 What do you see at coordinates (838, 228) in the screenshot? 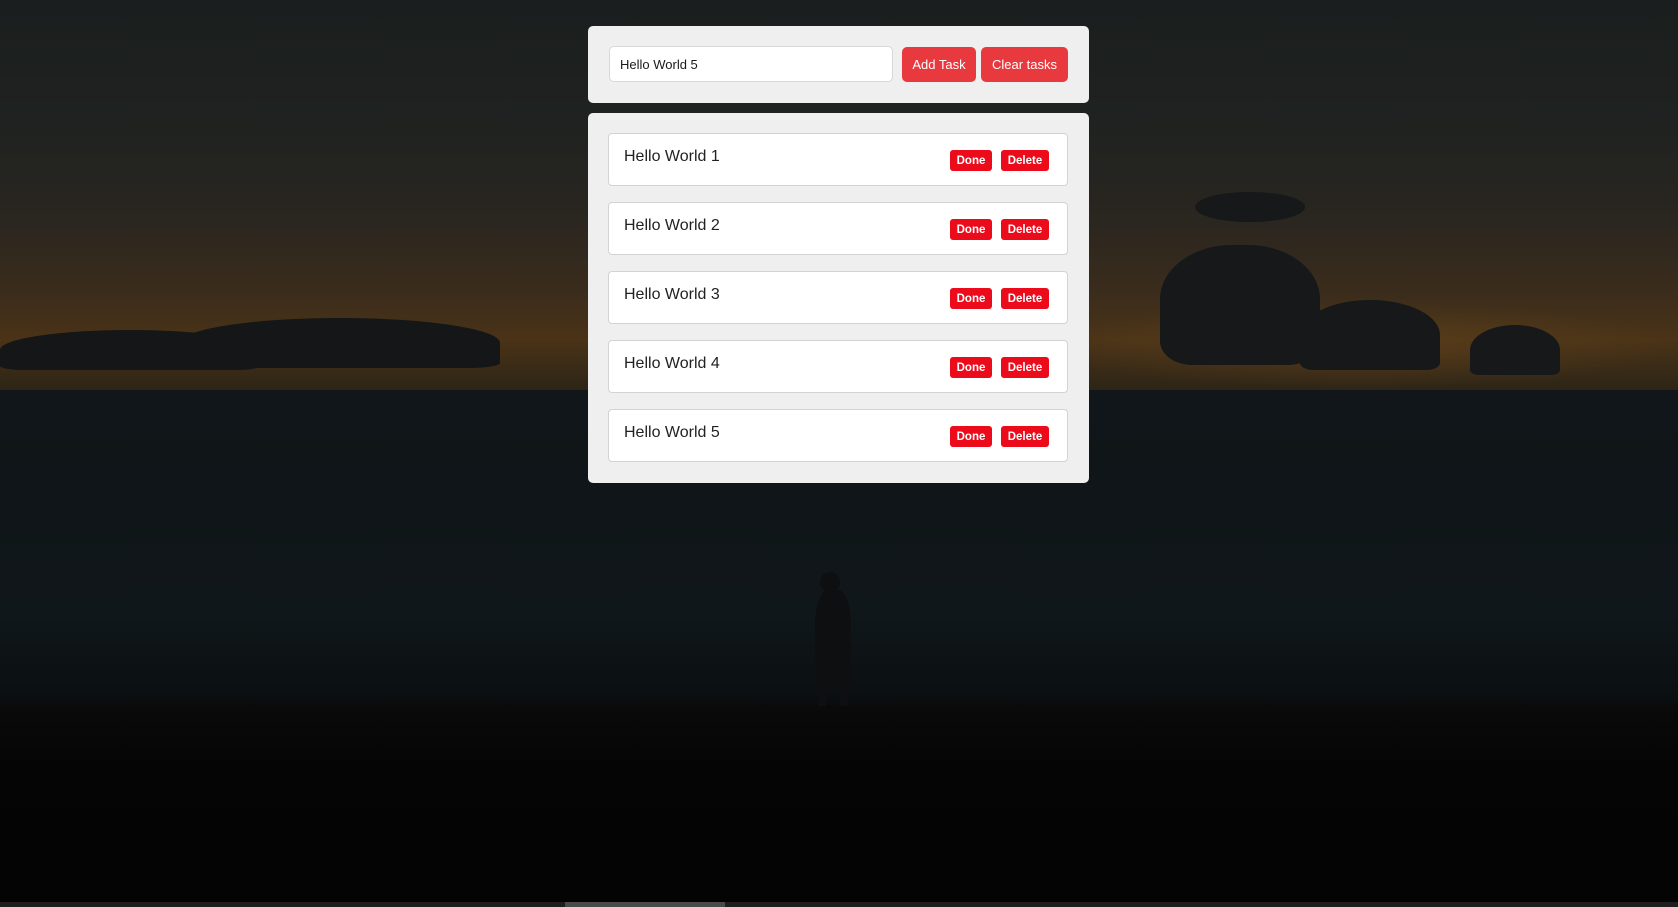
I see `task-item: Hello World 2 Done Delete` at bounding box center [838, 228].